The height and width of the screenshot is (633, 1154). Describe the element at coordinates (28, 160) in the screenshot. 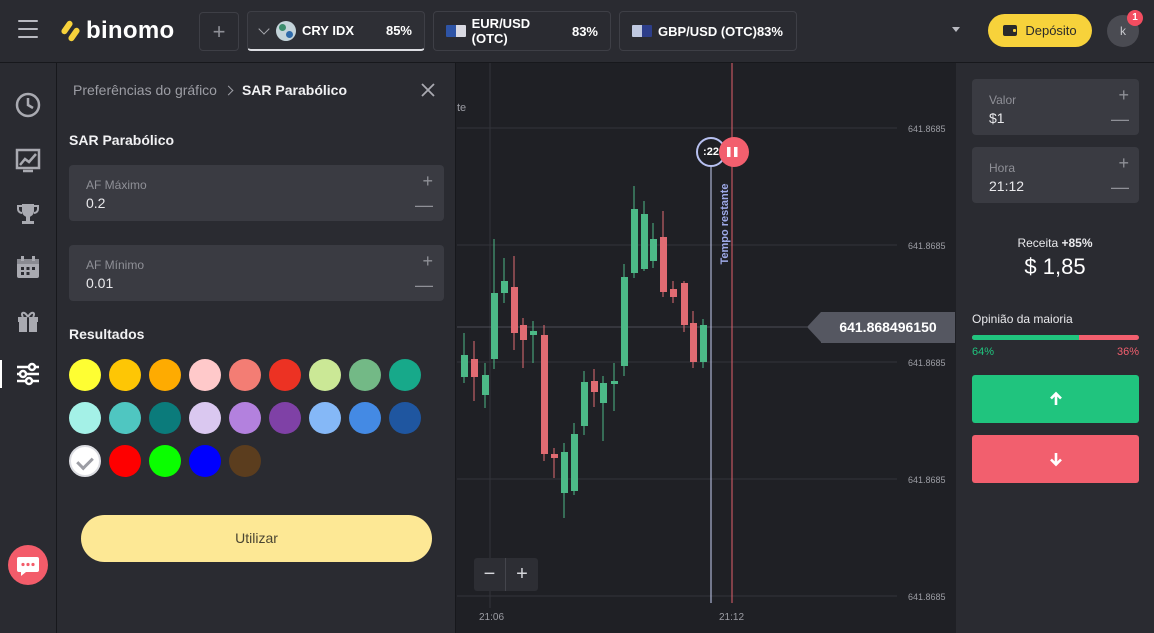

I see `chart-icon` at that location.